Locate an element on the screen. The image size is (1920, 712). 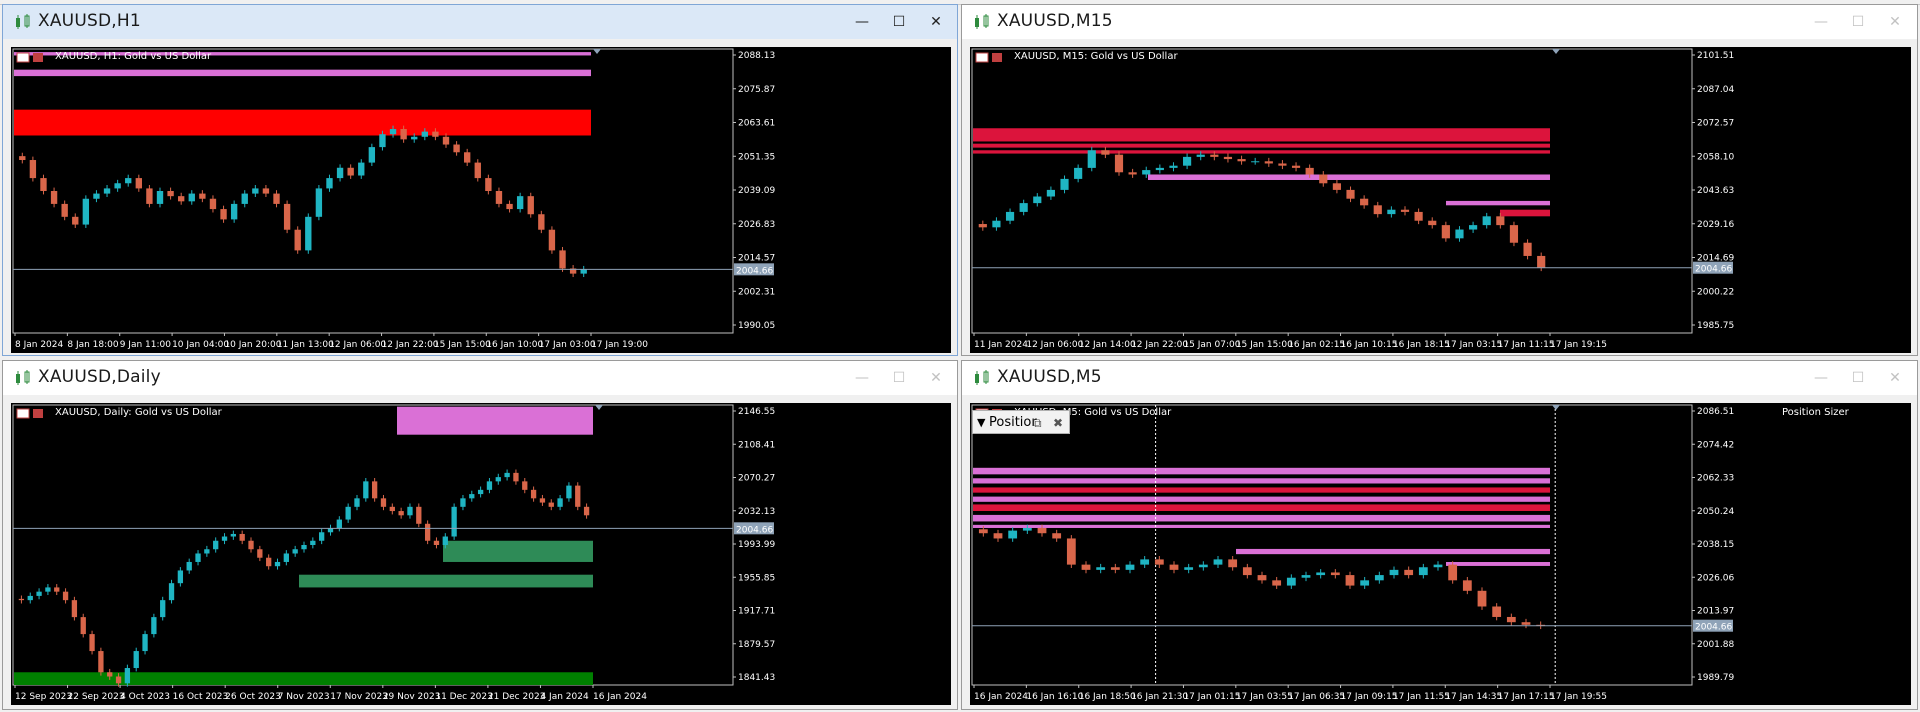
y-tick-label: 2013.97 is located at coordinates (1715, 612).